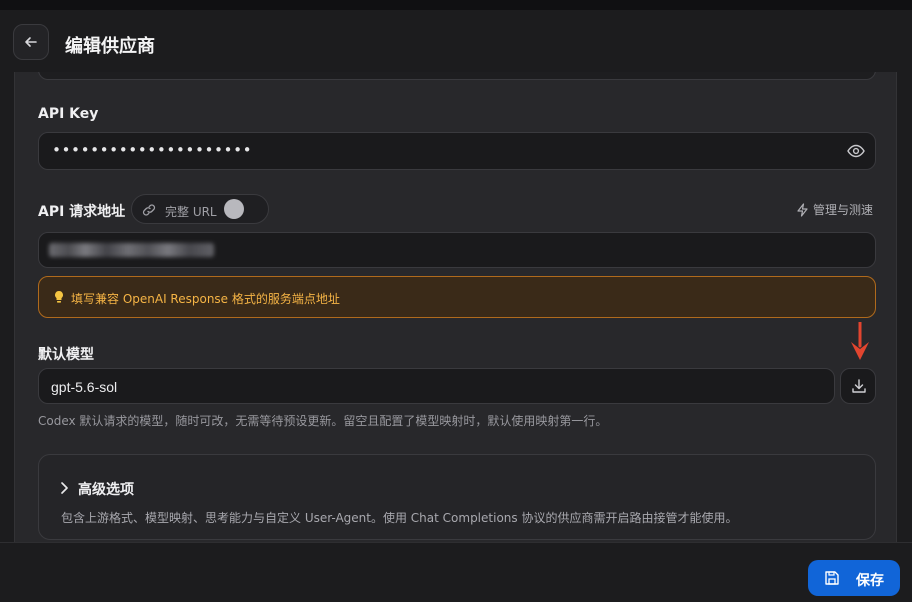 This screenshot has width=912, height=602. What do you see at coordinates (856, 151) in the screenshot?
I see `eye-icon` at bounding box center [856, 151].